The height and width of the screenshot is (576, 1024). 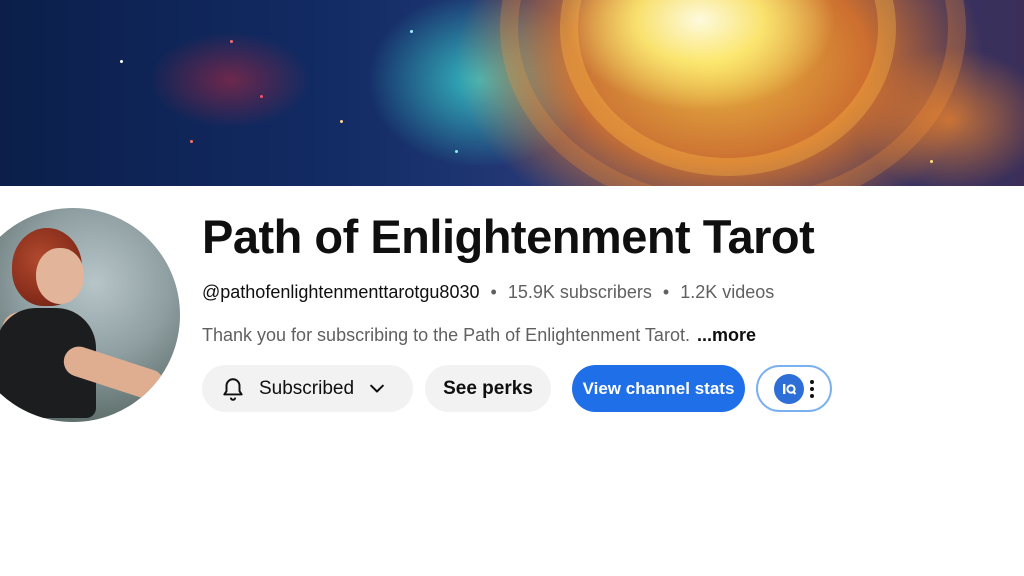 What do you see at coordinates (90, 315) in the screenshot?
I see `channel-avatar` at bounding box center [90, 315].